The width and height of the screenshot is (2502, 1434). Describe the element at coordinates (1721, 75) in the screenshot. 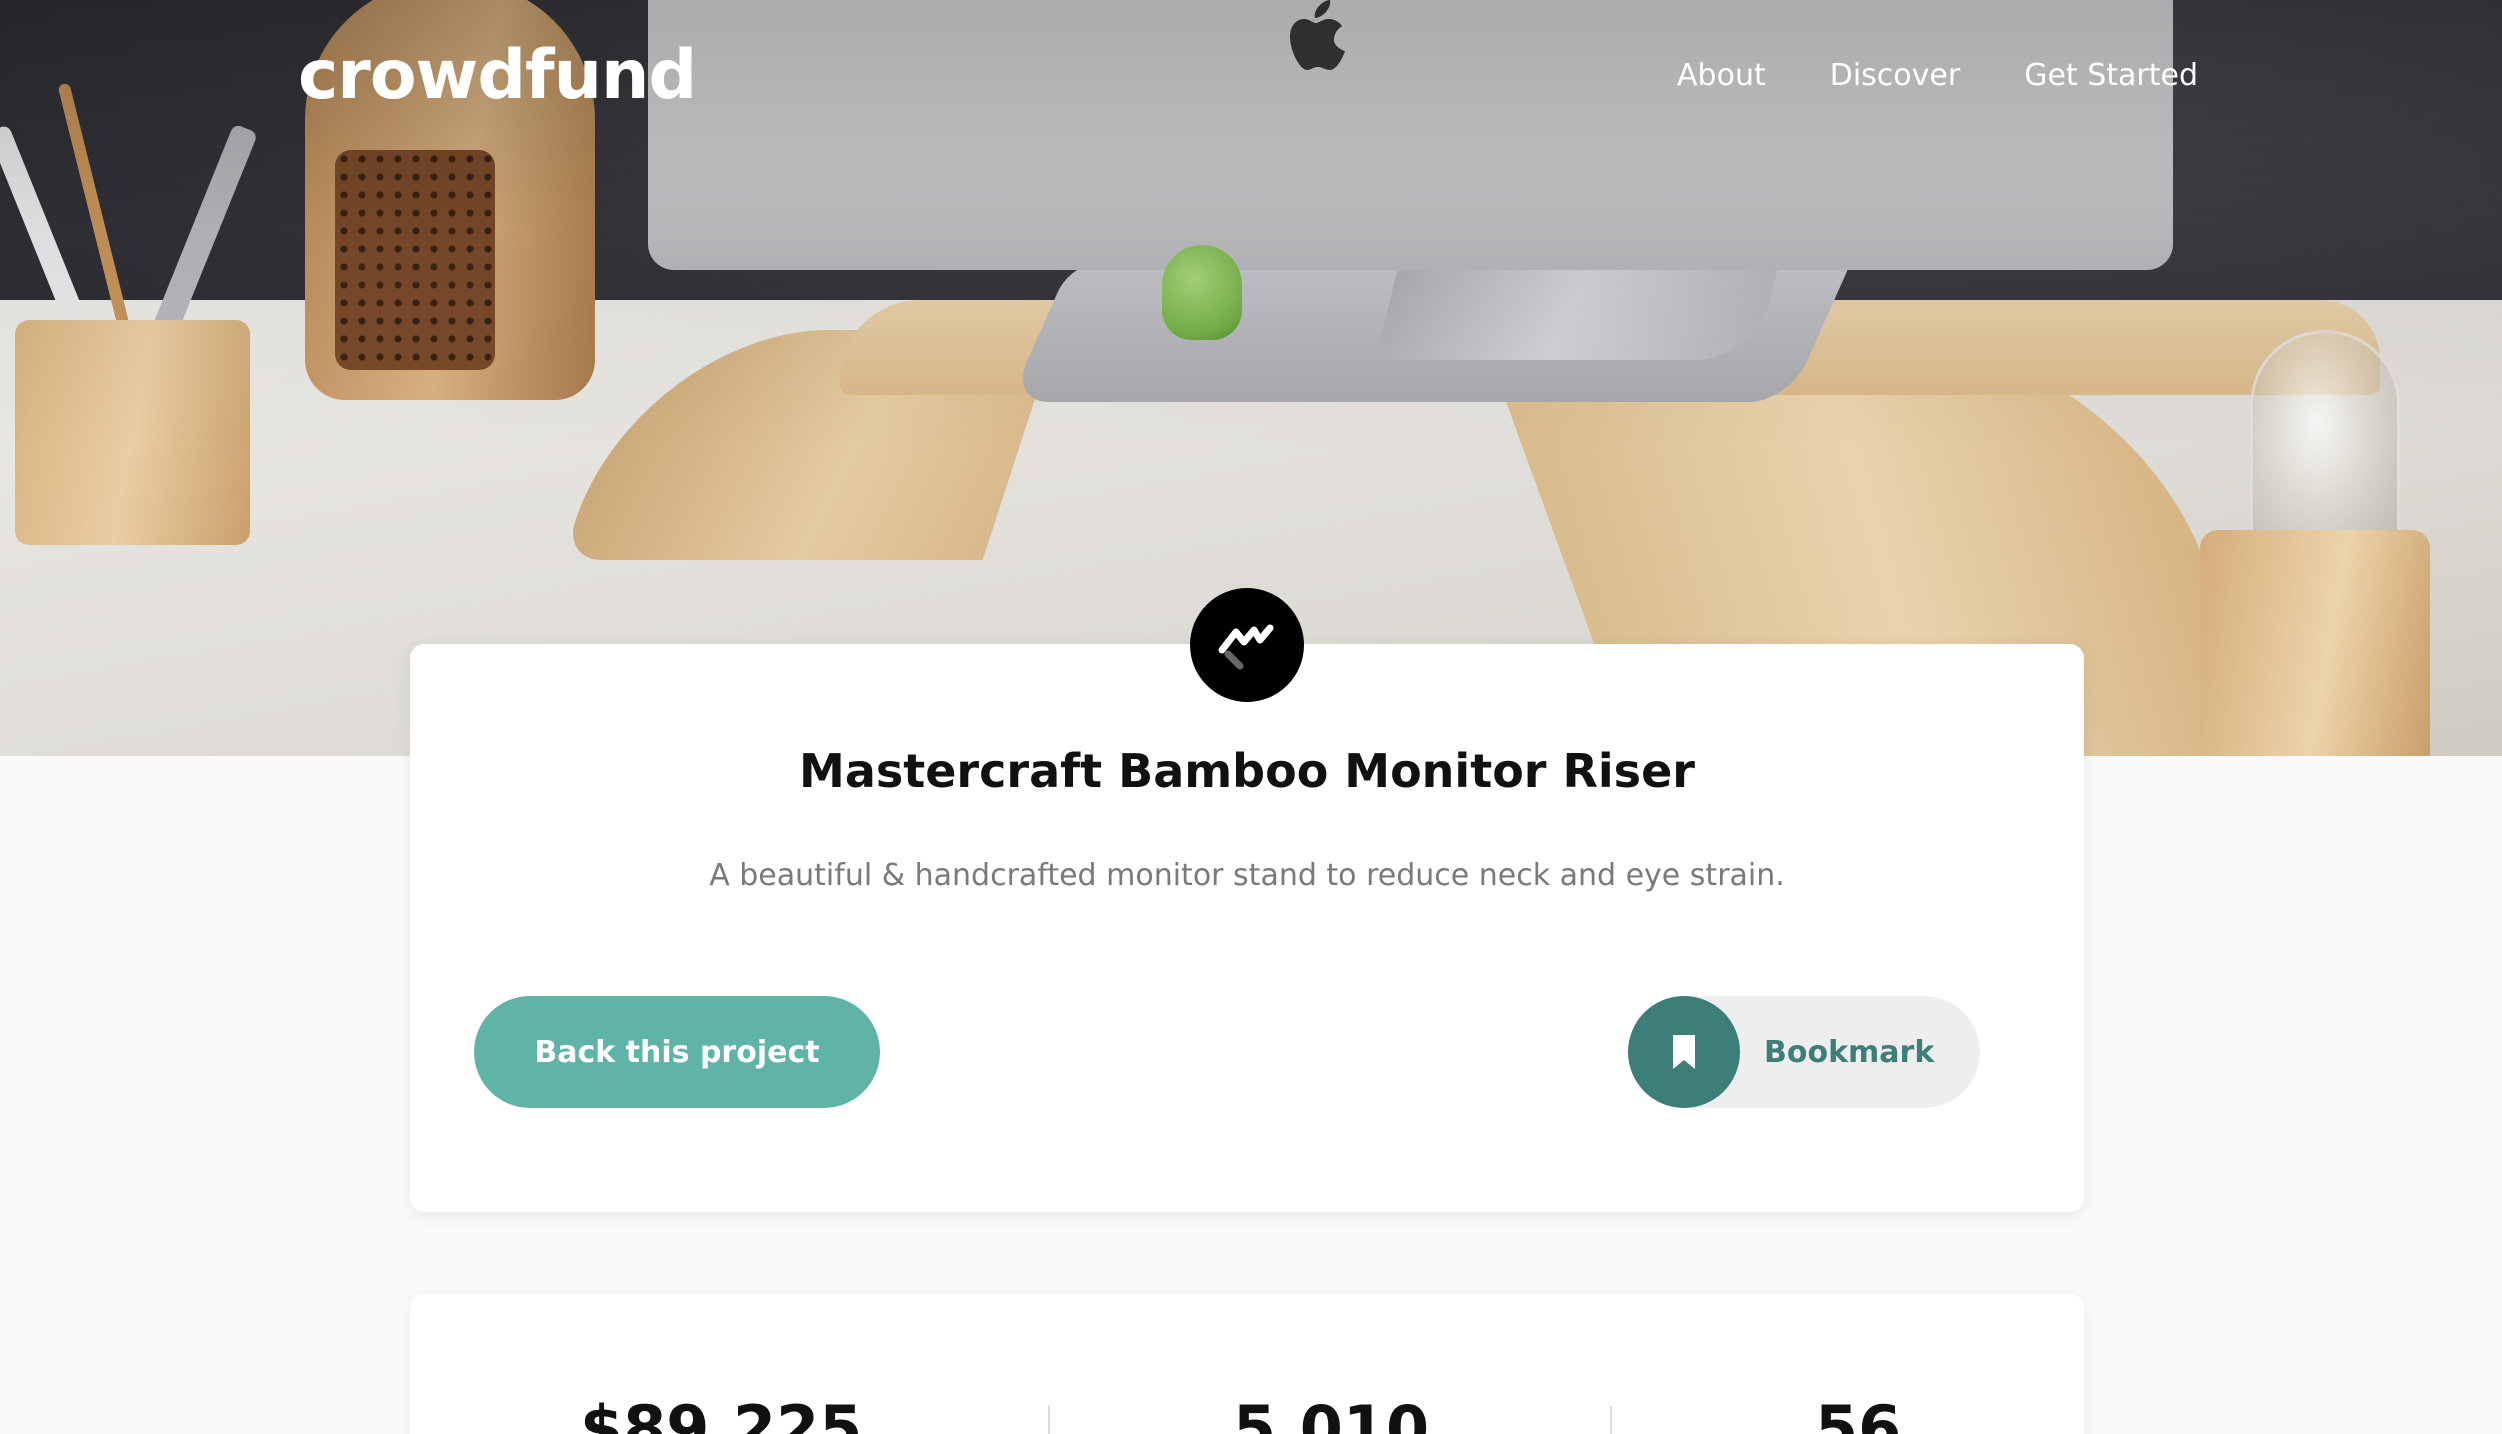

I see `nav-link-about: About` at that location.